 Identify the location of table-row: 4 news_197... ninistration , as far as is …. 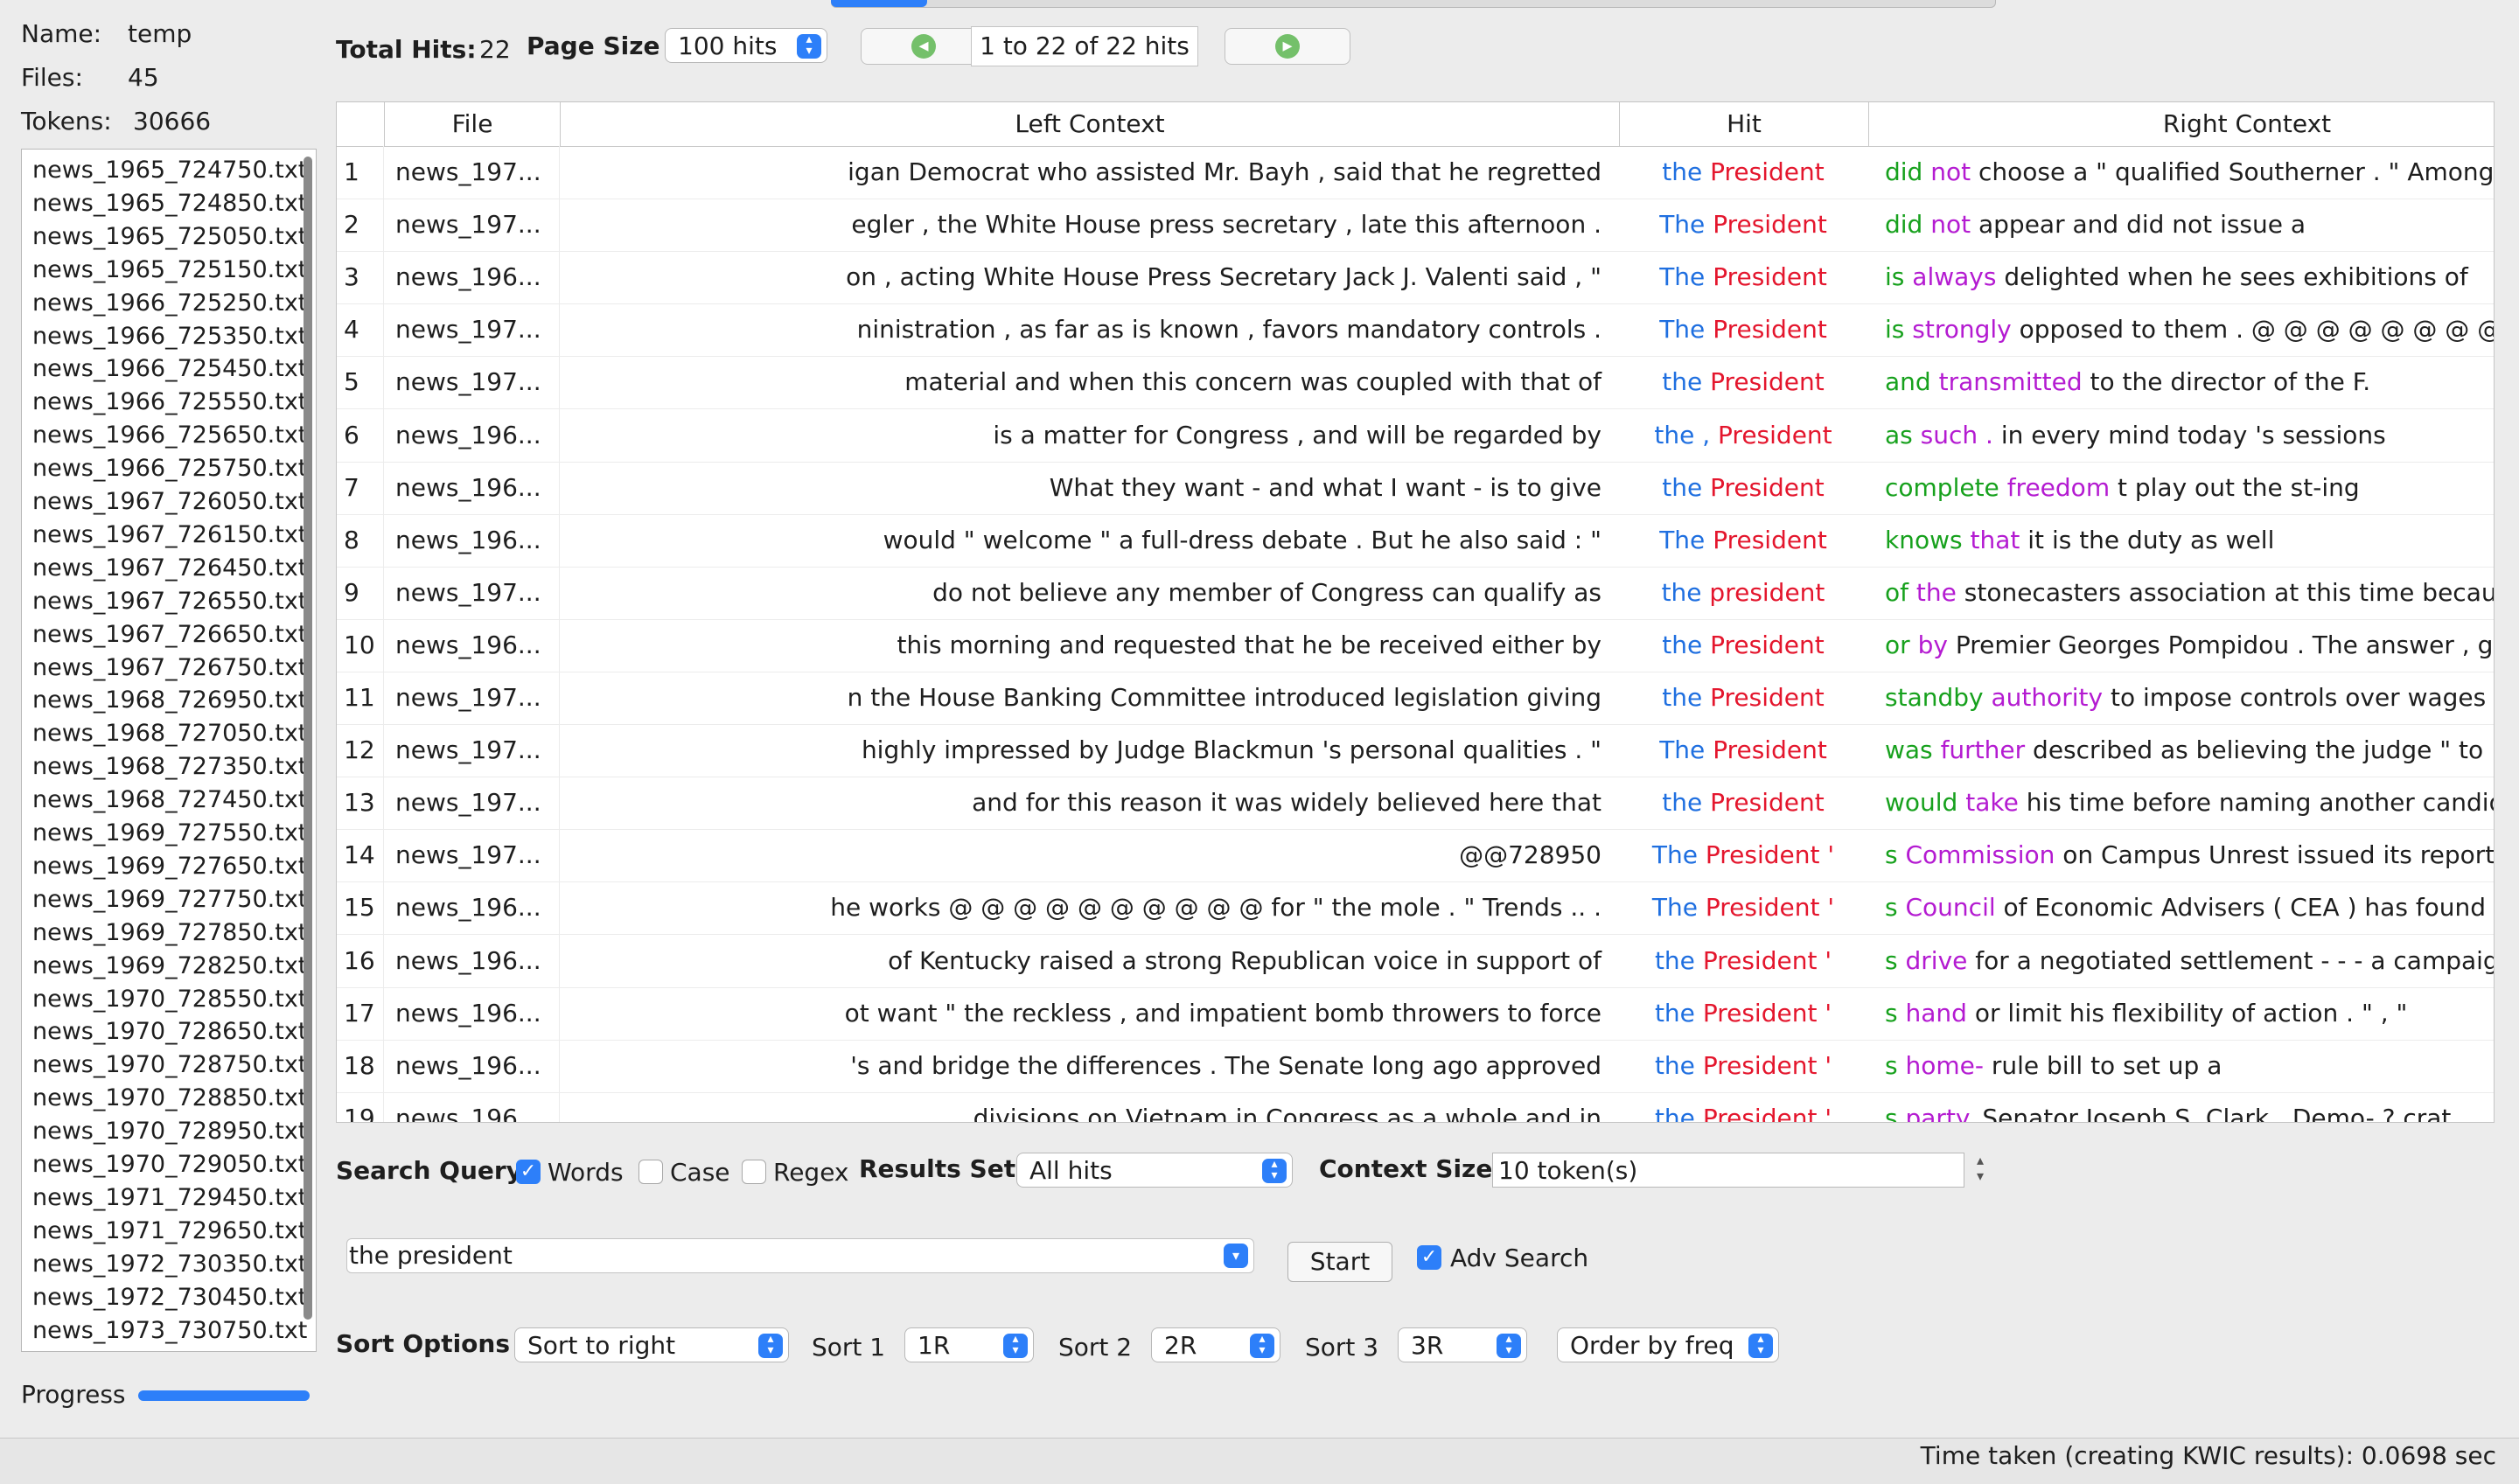
(1415, 330).